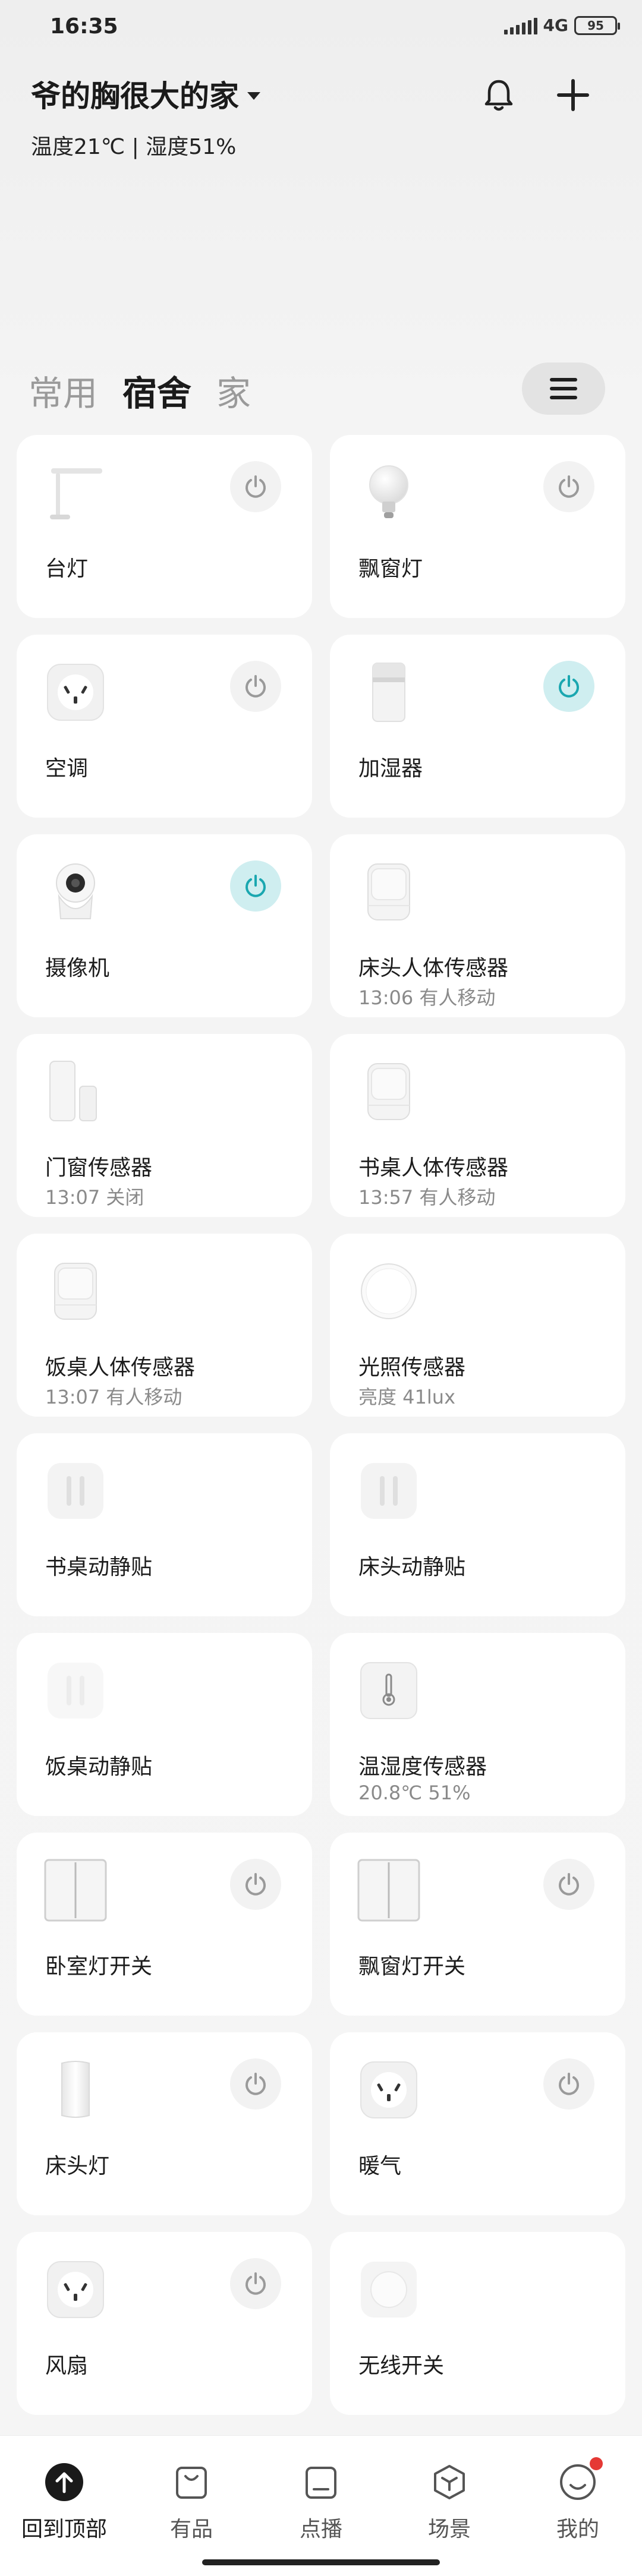 This screenshot has width=642, height=2576. Describe the element at coordinates (120, 1367) in the screenshot. I see `device-name: 饭桌人体传感器` at that location.